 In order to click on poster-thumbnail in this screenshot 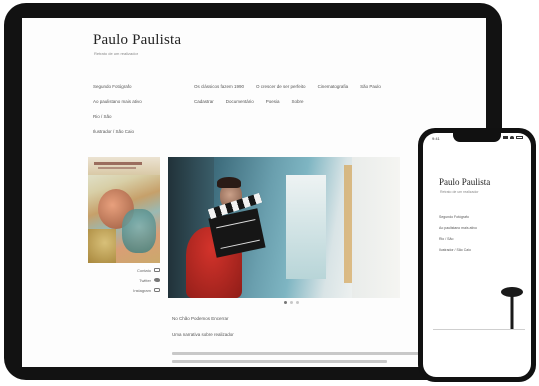, I will do `click(124, 210)`.